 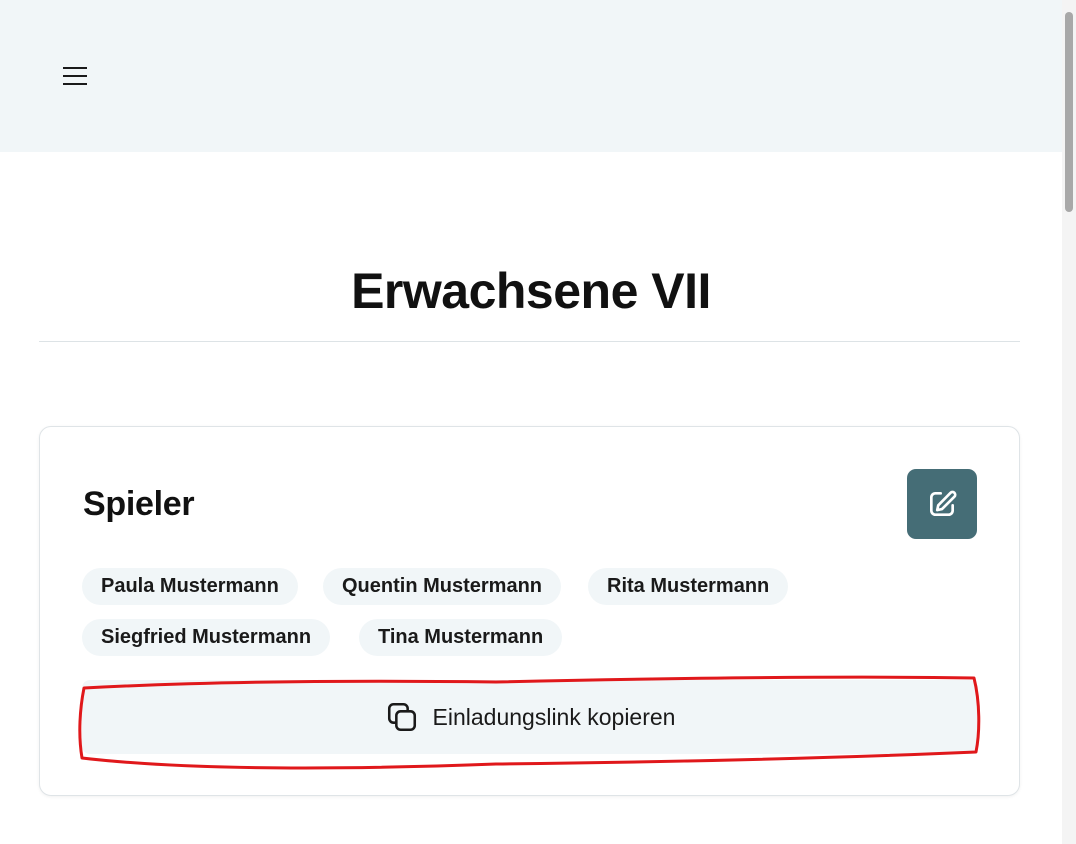 I want to click on player-chip: Tina Mustermann, so click(x=461, y=637).